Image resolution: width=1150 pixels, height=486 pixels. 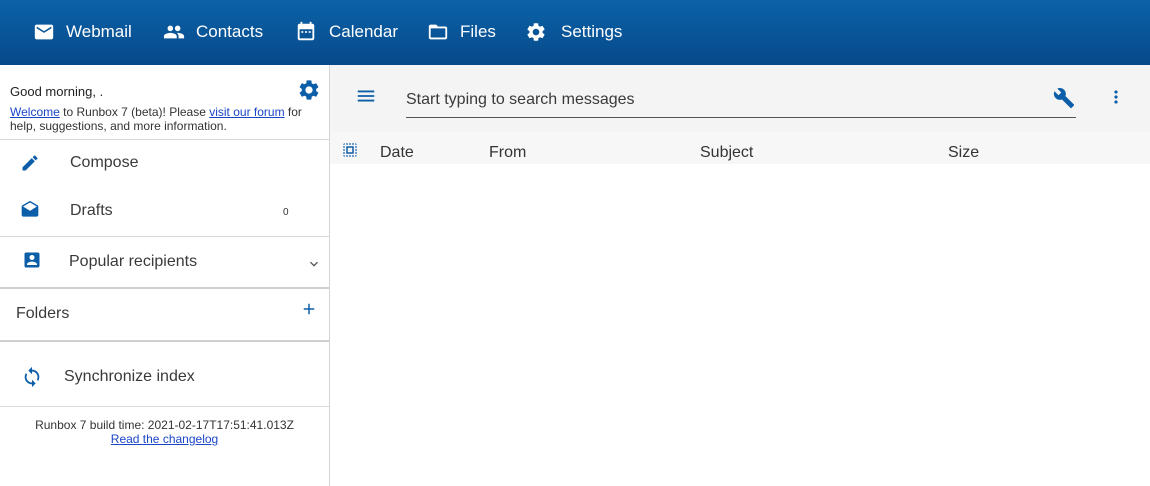 I want to click on nav-item-files: Files, so click(x=461, y=32).